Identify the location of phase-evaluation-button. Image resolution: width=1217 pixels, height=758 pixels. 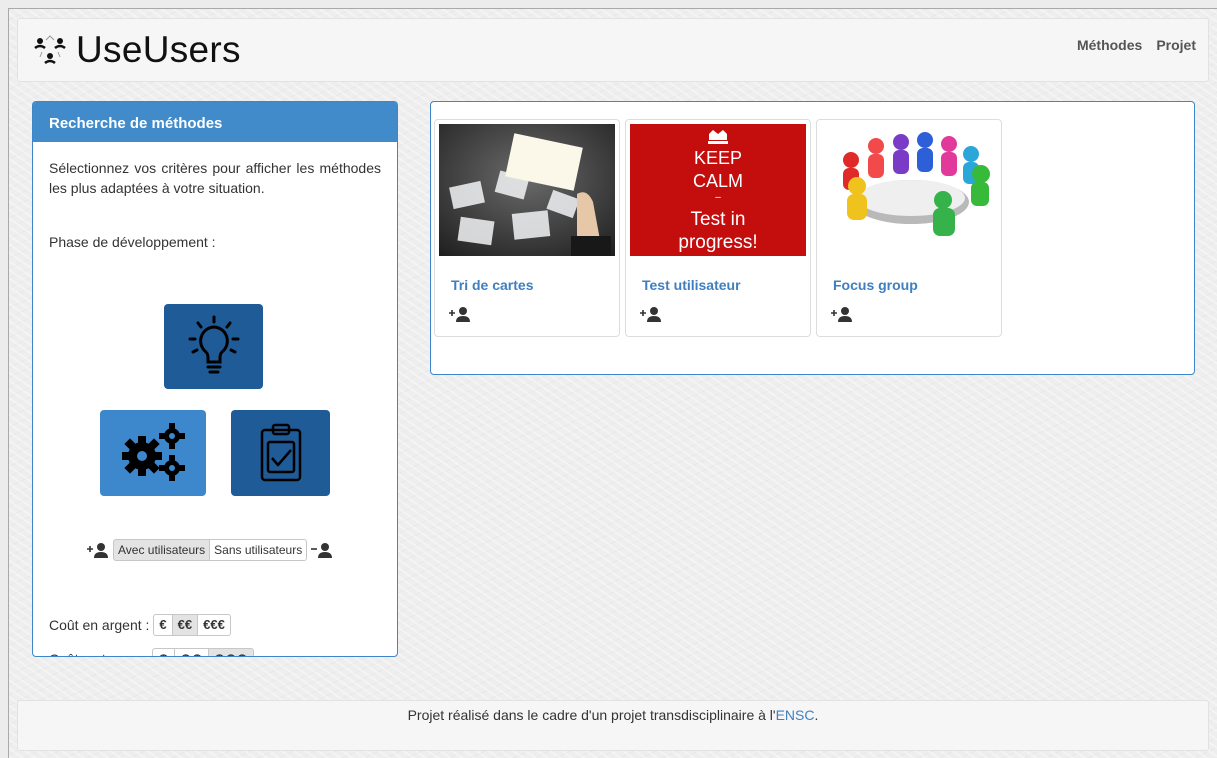
(280, 453).